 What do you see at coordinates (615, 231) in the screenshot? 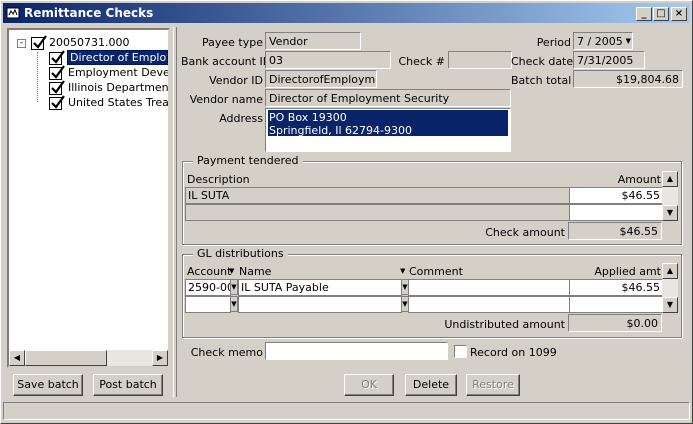
I see `check-amount-field: $46.55` at bounding box center [615, 231].